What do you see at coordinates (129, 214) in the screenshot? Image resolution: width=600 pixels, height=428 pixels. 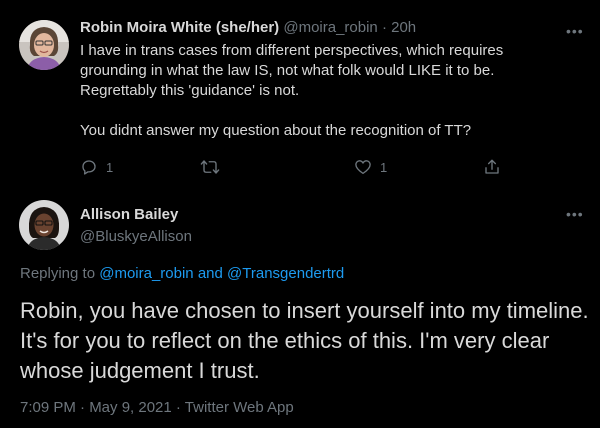 I see `tweet2-display-name: Allison Bailey` at bounding box center [129, 214].